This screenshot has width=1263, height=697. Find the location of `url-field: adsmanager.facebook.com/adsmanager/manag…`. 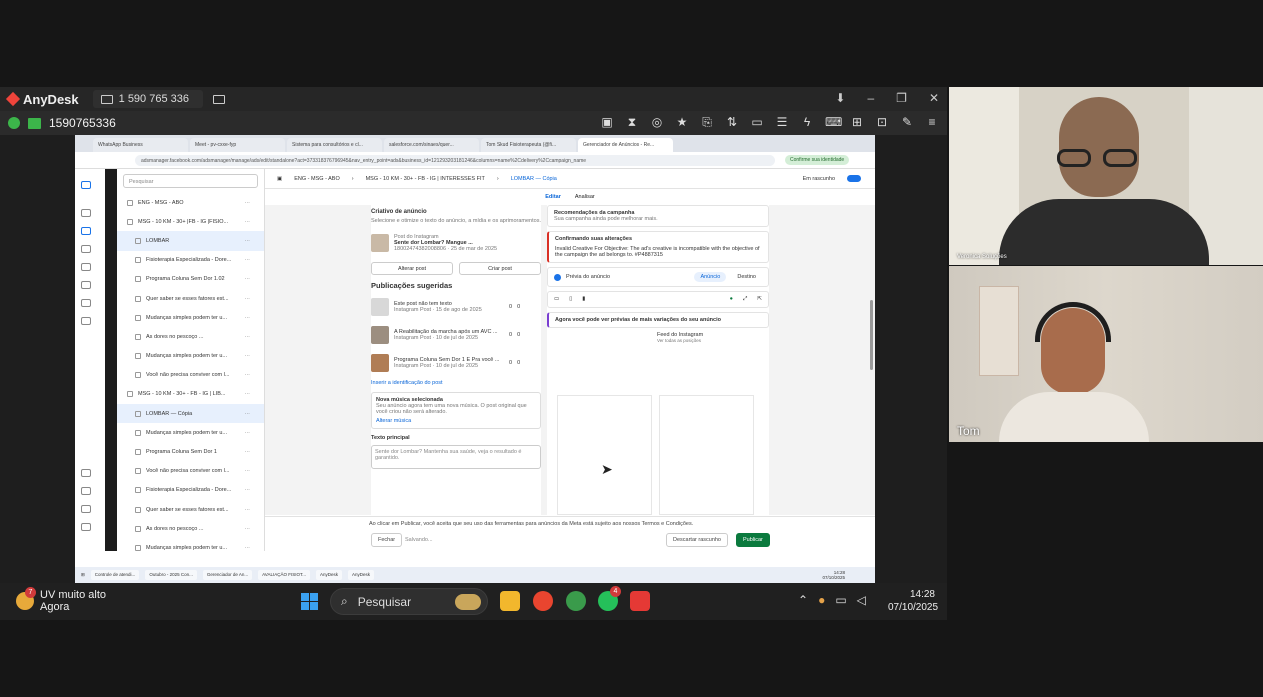

url-field: adsmanager.facebook.com/adsmanager/manag… is located at coordinates (455, 160).